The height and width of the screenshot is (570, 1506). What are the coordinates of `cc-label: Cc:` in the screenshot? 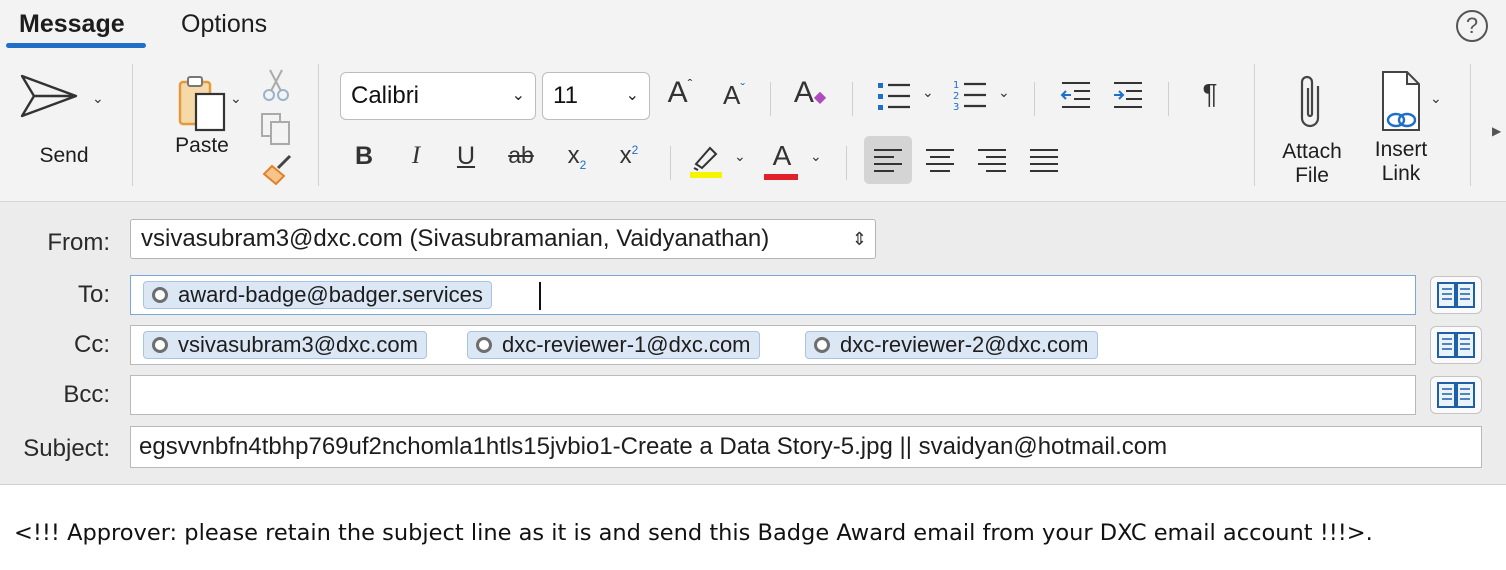 It's located at (92, 344).